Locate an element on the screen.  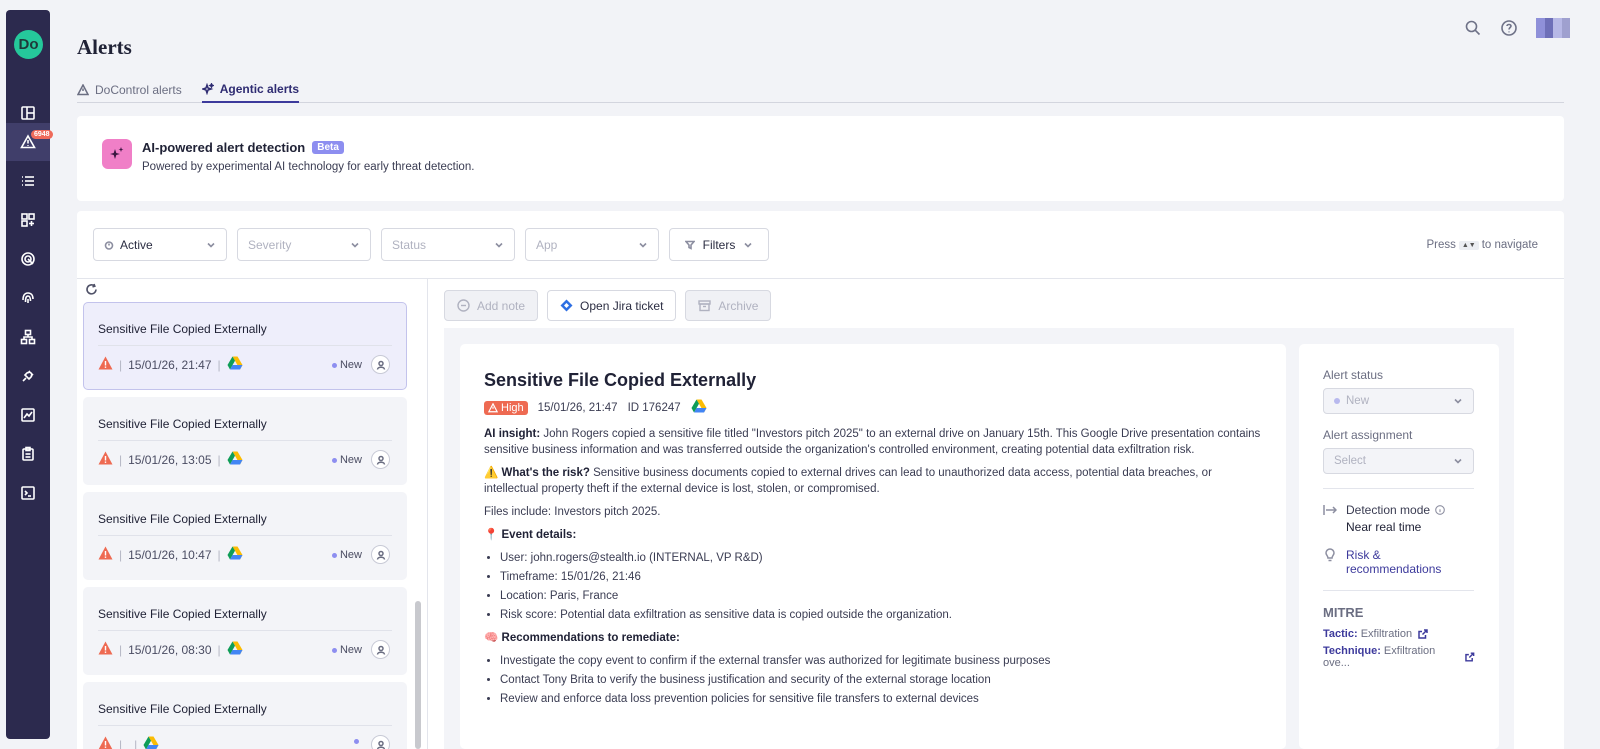
alert-status-select: New is located at coordinates (1398, 401).